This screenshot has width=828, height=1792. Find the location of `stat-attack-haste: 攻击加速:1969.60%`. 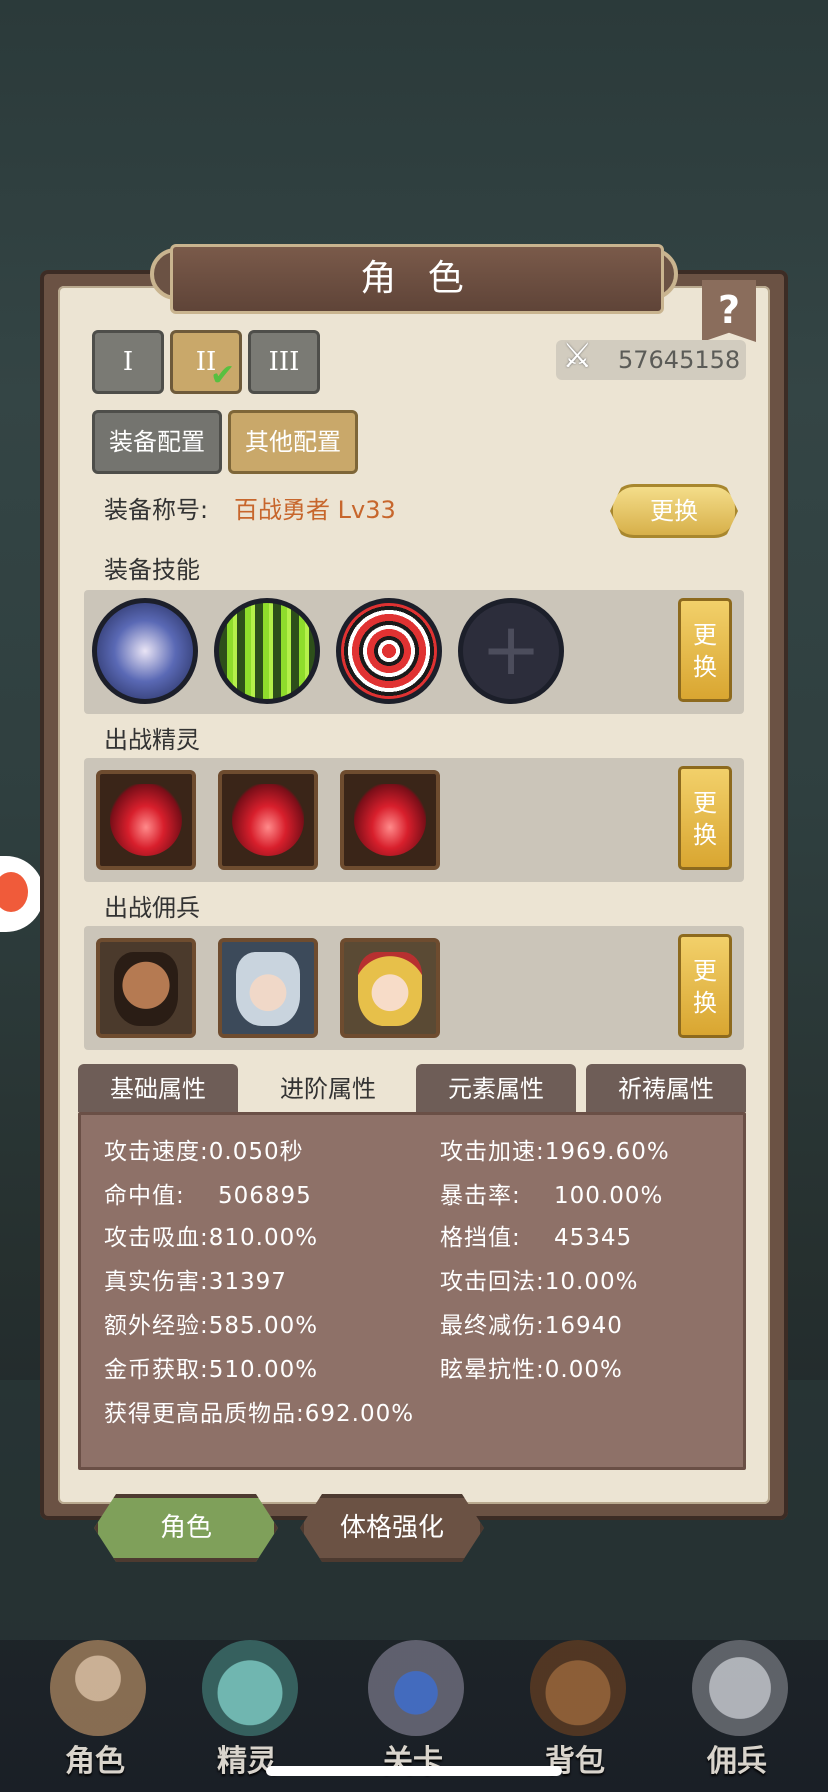

stat-attack-haste: 攻击加速:1969.60% is located at coordinates (555, 1152).